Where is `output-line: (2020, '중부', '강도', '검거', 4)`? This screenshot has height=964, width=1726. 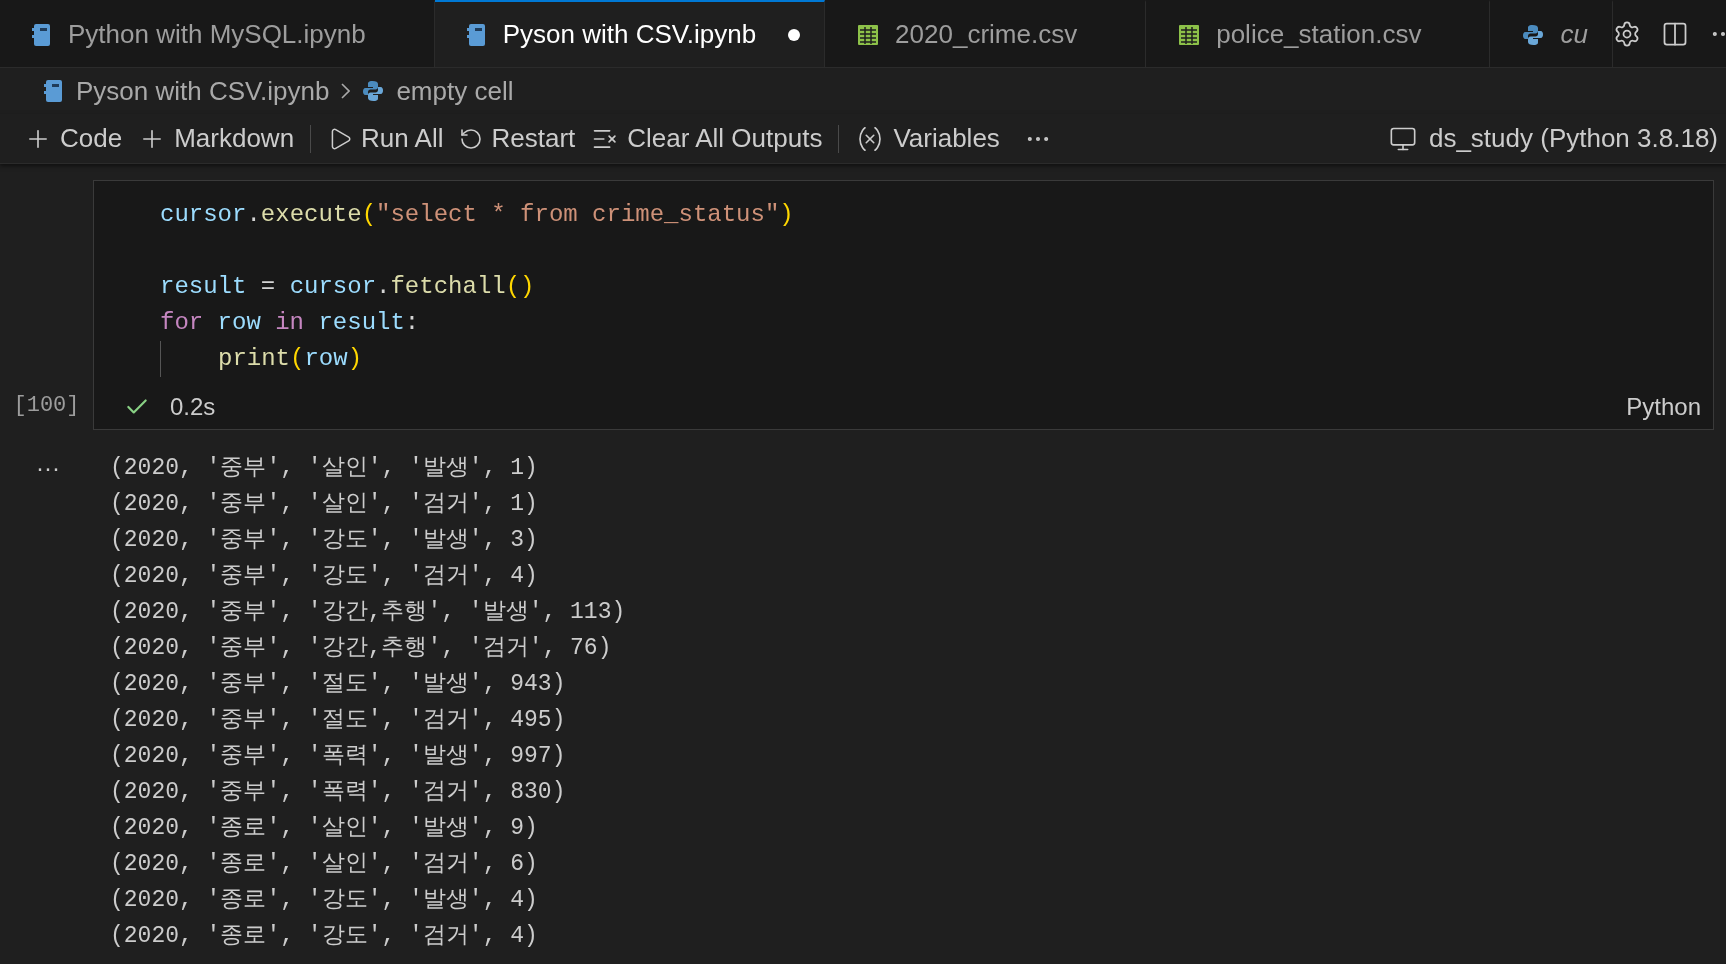
output-line: (2020, '중부', '강도', '검거', 4) is located at coordinates (324, 576).